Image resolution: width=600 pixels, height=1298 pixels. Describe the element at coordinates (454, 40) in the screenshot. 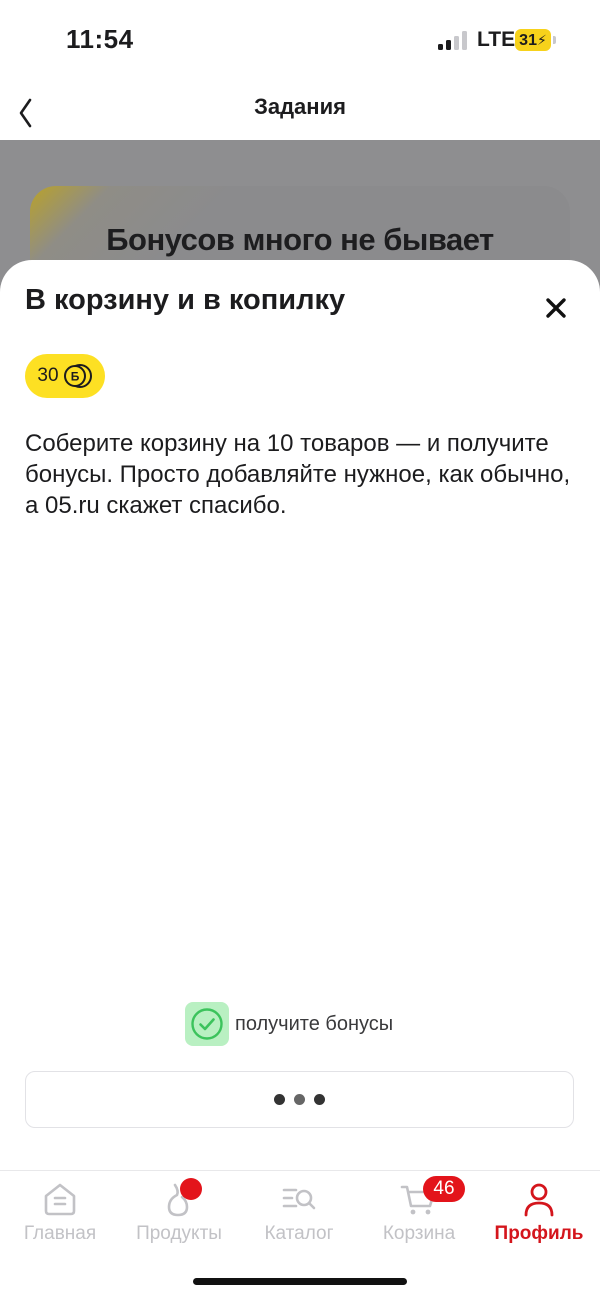

I see `signal-strength-icon` at that location.